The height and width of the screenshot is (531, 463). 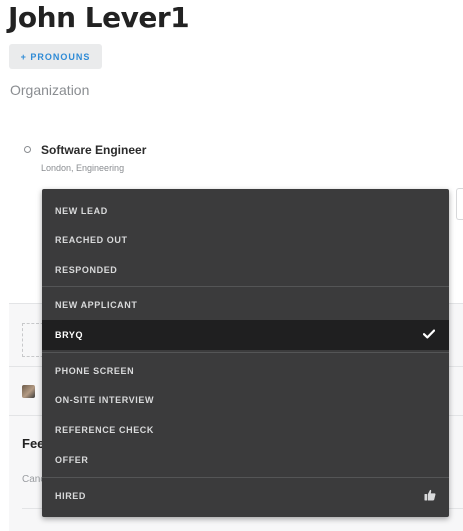 I want to click on stage-select-edge, so click(x=459, y=204).